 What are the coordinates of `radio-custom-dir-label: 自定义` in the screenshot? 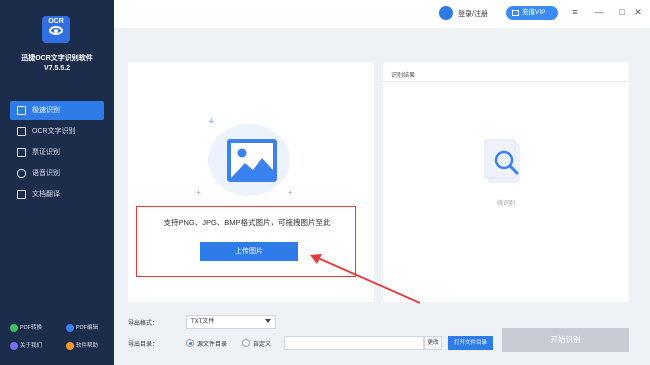 It's located at (262, 345).